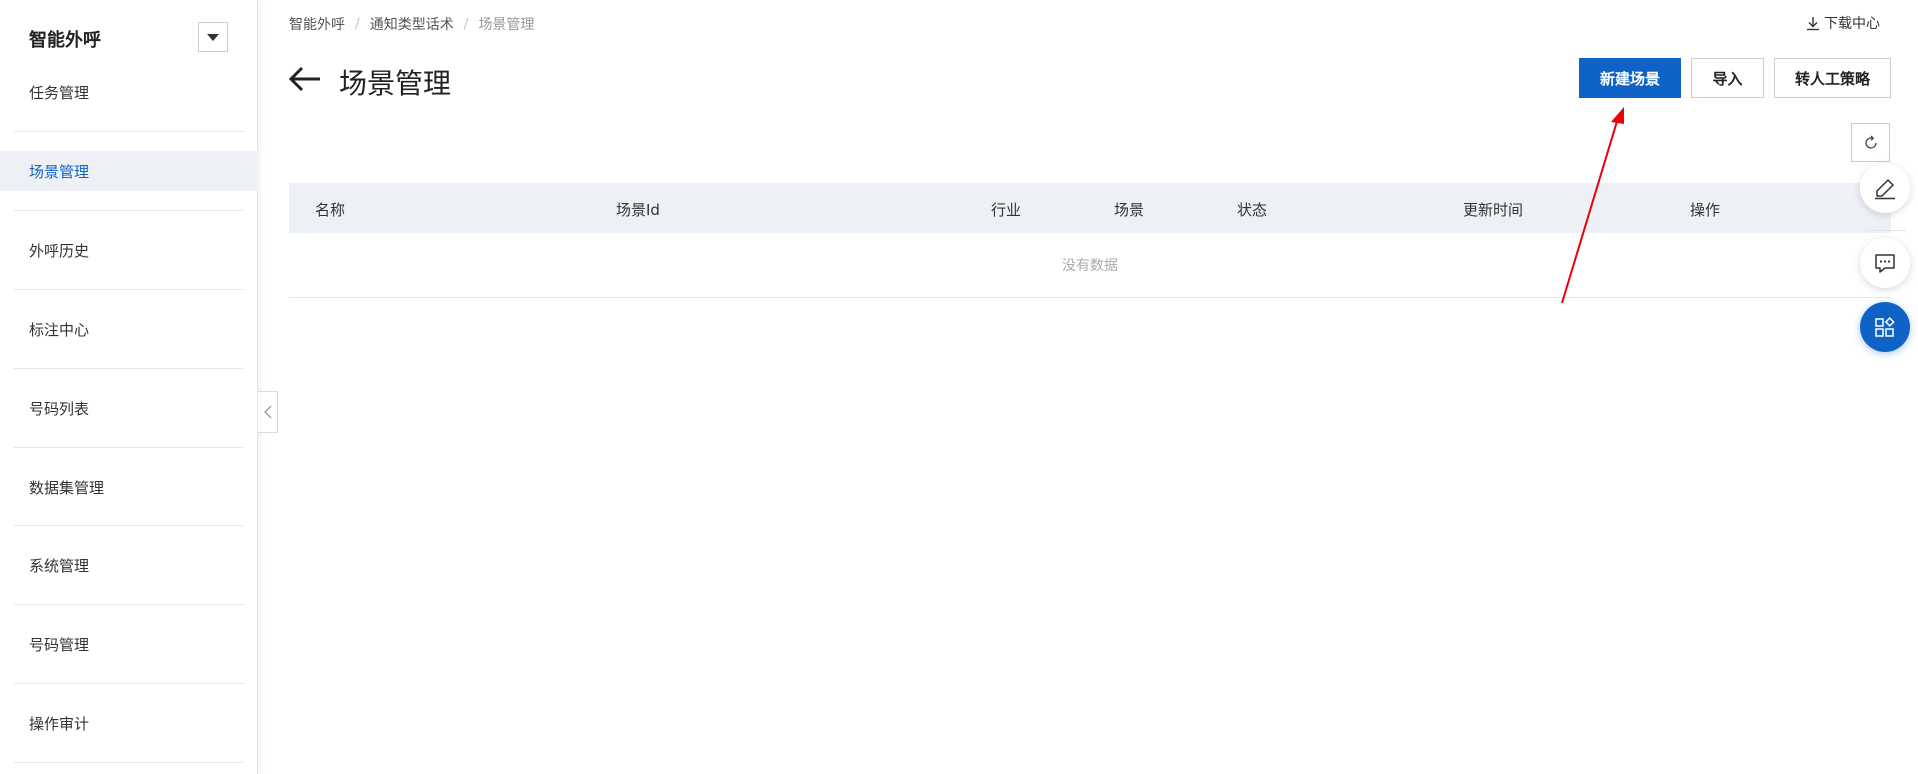  I want to click on sidebar-collapse-handle, so click(268, 412).